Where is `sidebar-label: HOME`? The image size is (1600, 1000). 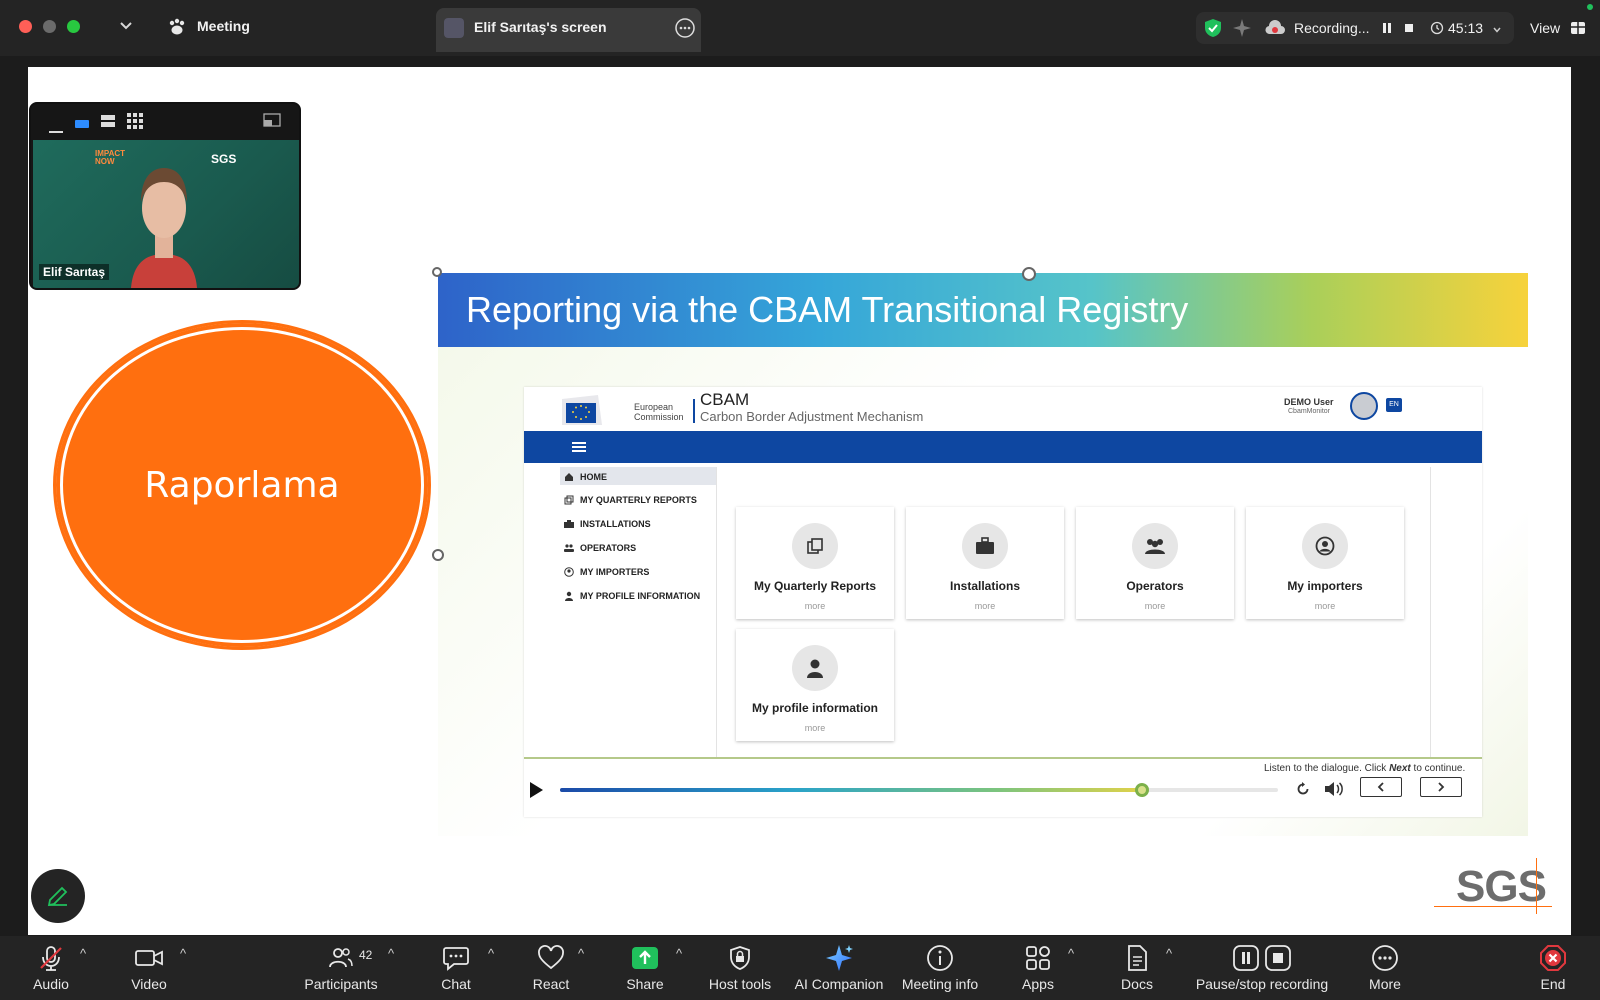 sidebar-label: HOME is located at coordinates (593, 477).